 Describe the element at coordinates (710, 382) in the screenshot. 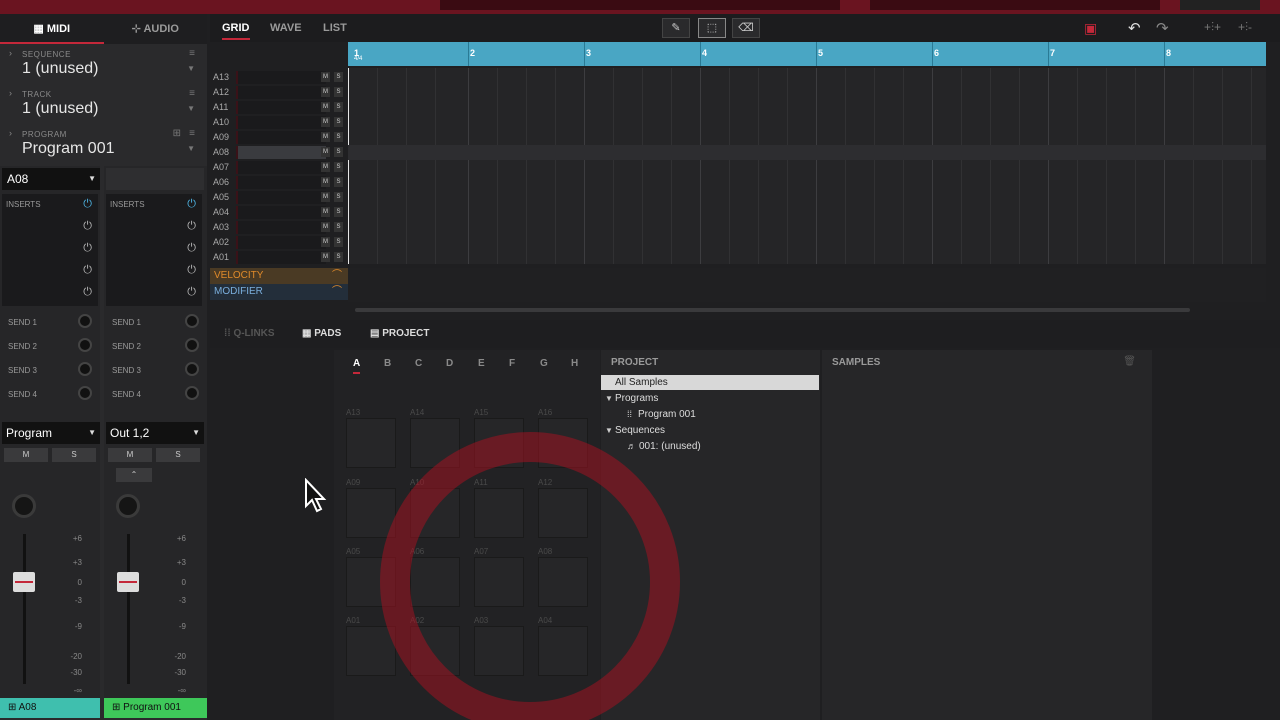

I see `all-samples-item: All Samples` at that location.